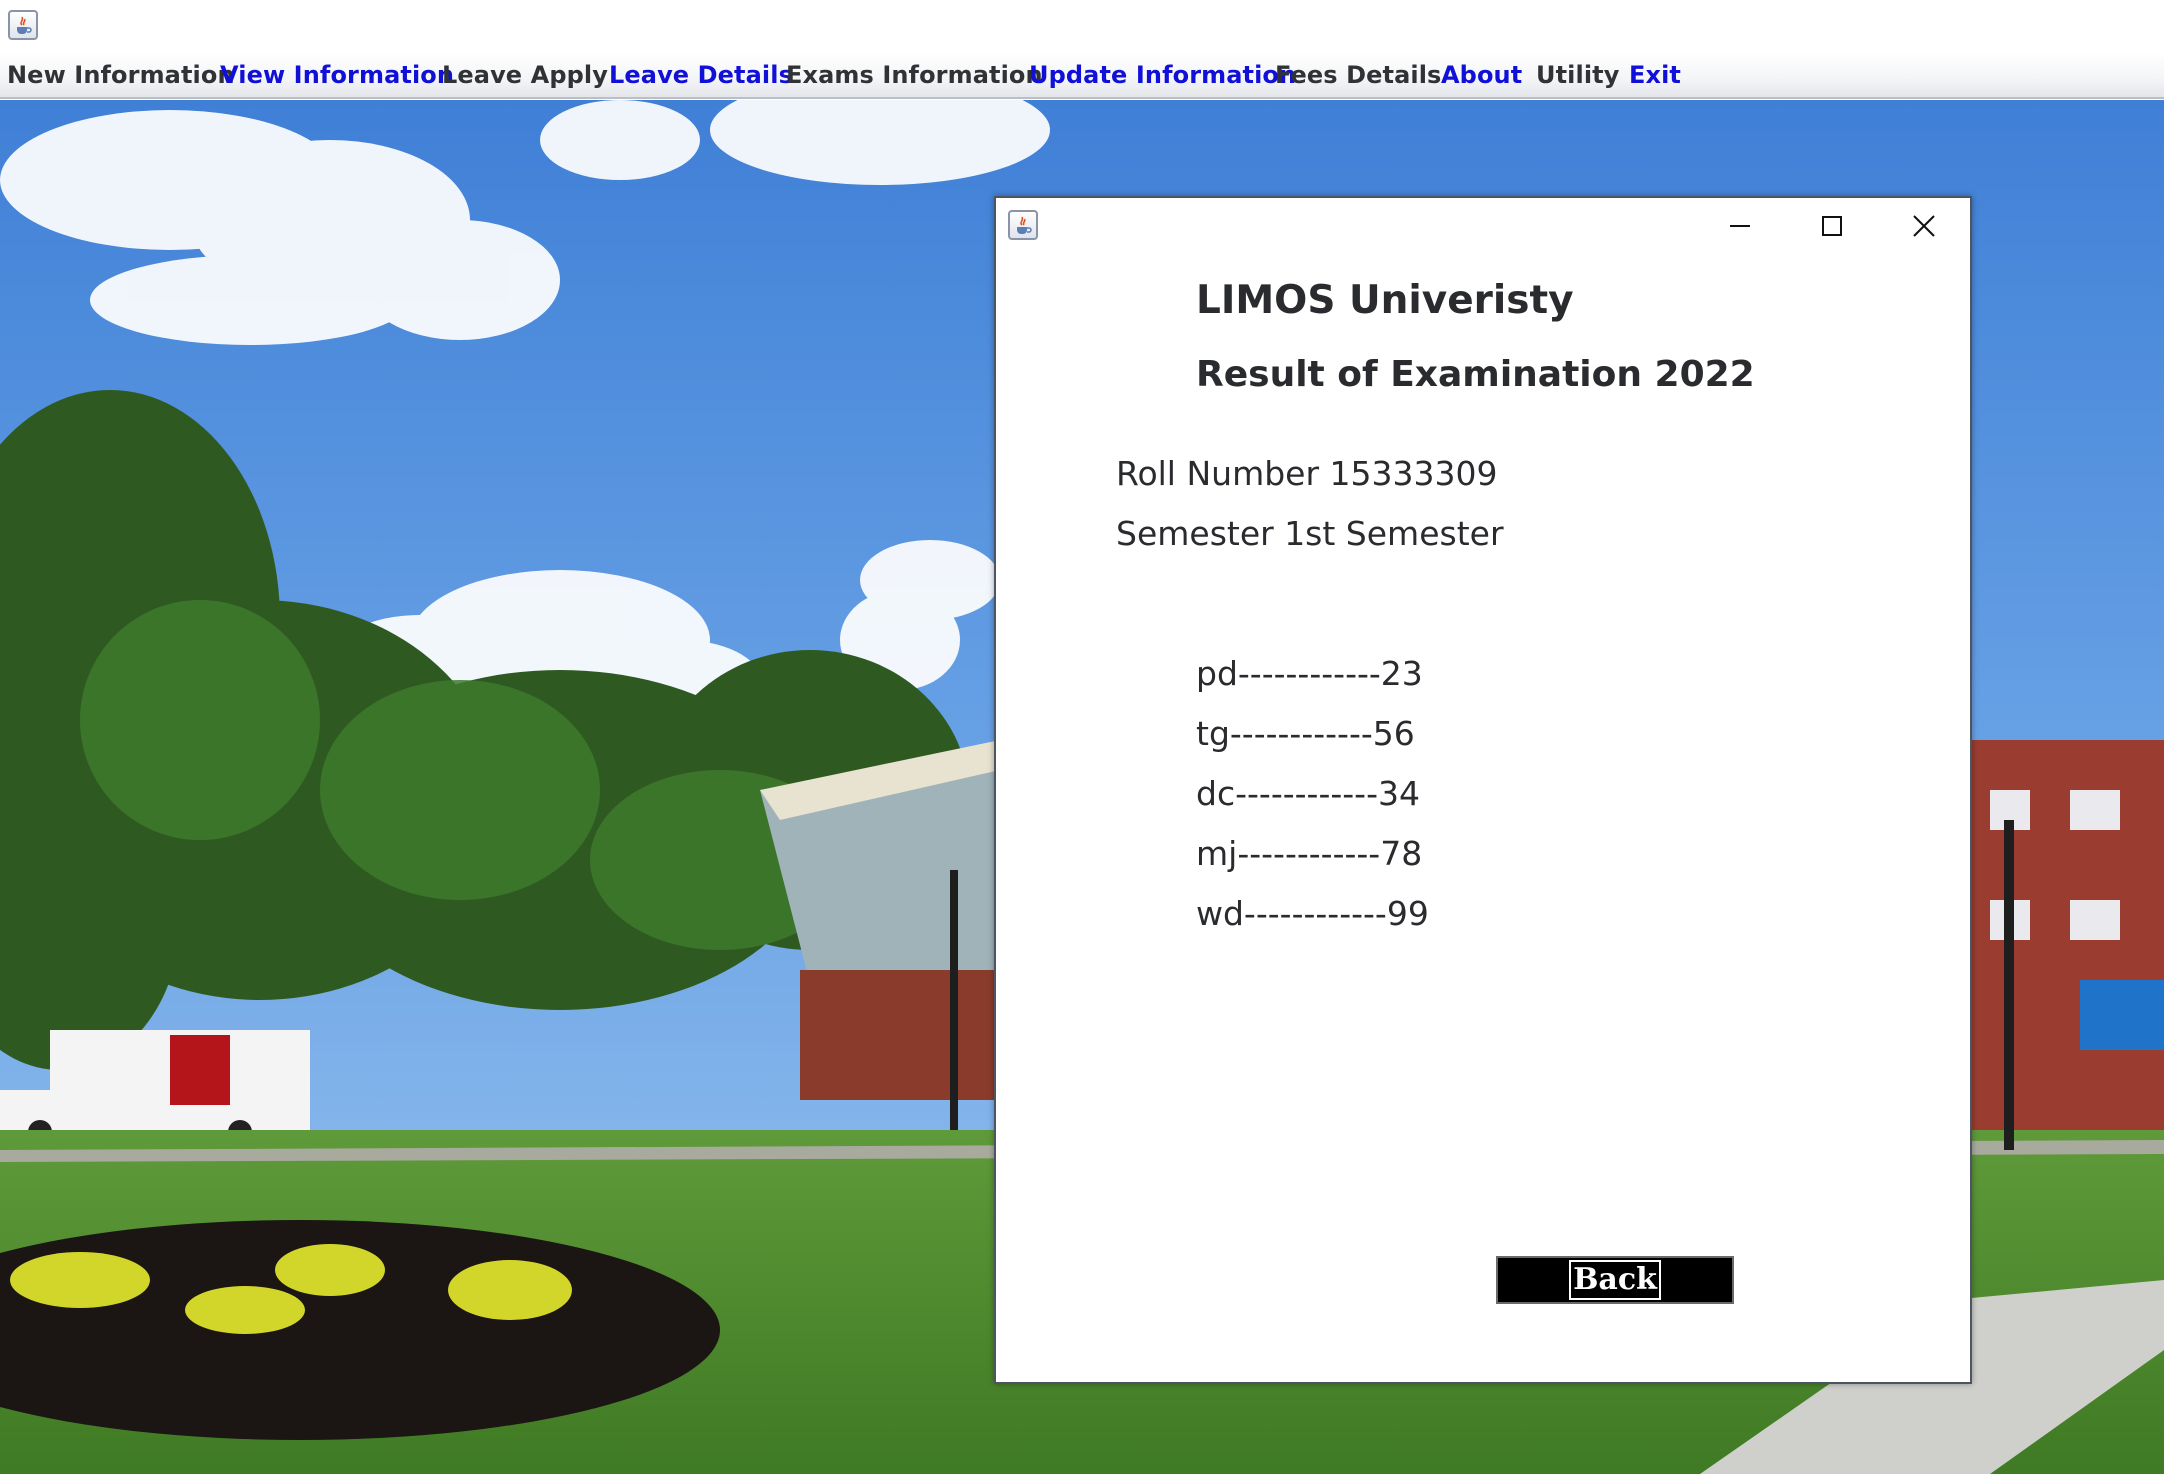 The height and width of the screenshot is (1474, 2164). I want to click on minimize-icon, so click(1740, 226).